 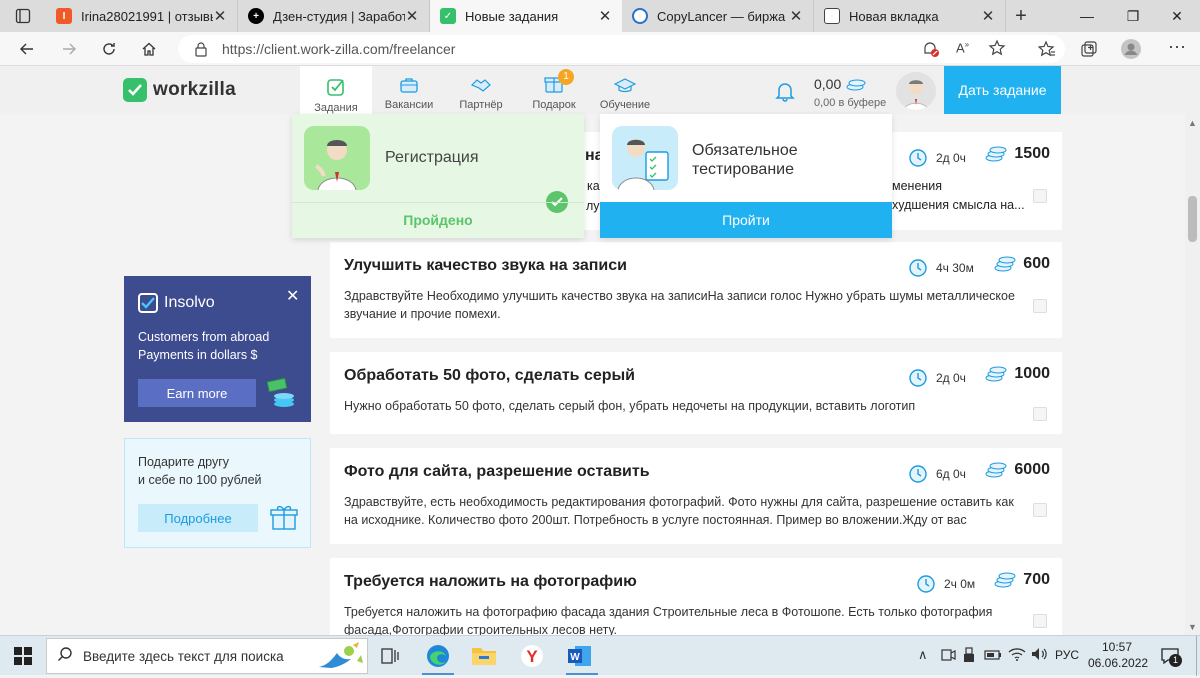 I want to click on favorites-icon, so click(x=1047, y=49).